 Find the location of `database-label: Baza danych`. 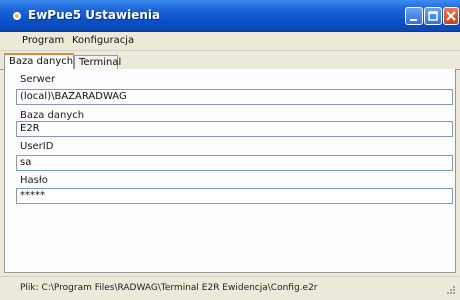

database-label: Baza danych is located at coordinates (52, 115).